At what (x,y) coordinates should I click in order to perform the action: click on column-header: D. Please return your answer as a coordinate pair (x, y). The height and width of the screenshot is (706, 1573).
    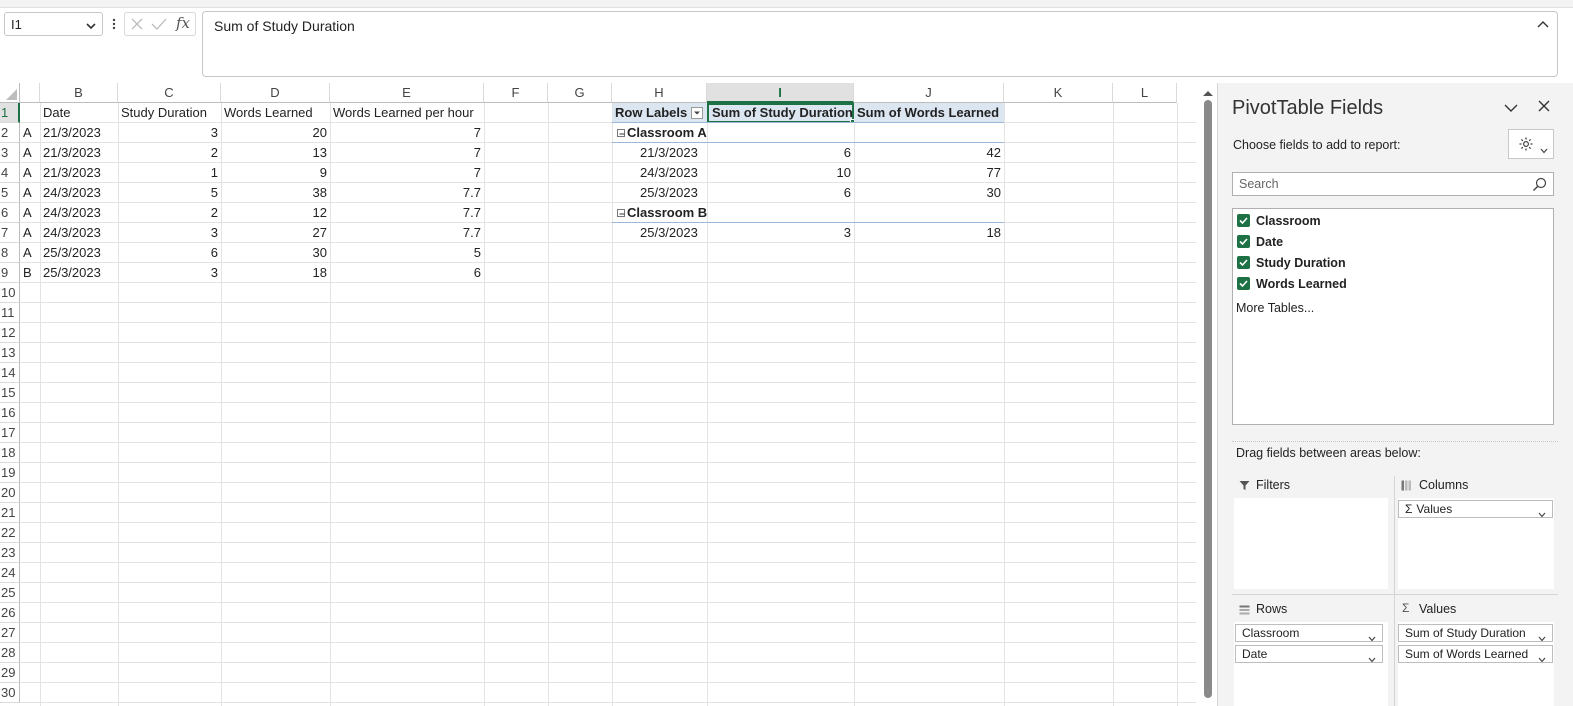
    Looking at the image, I should click on (275, 93).